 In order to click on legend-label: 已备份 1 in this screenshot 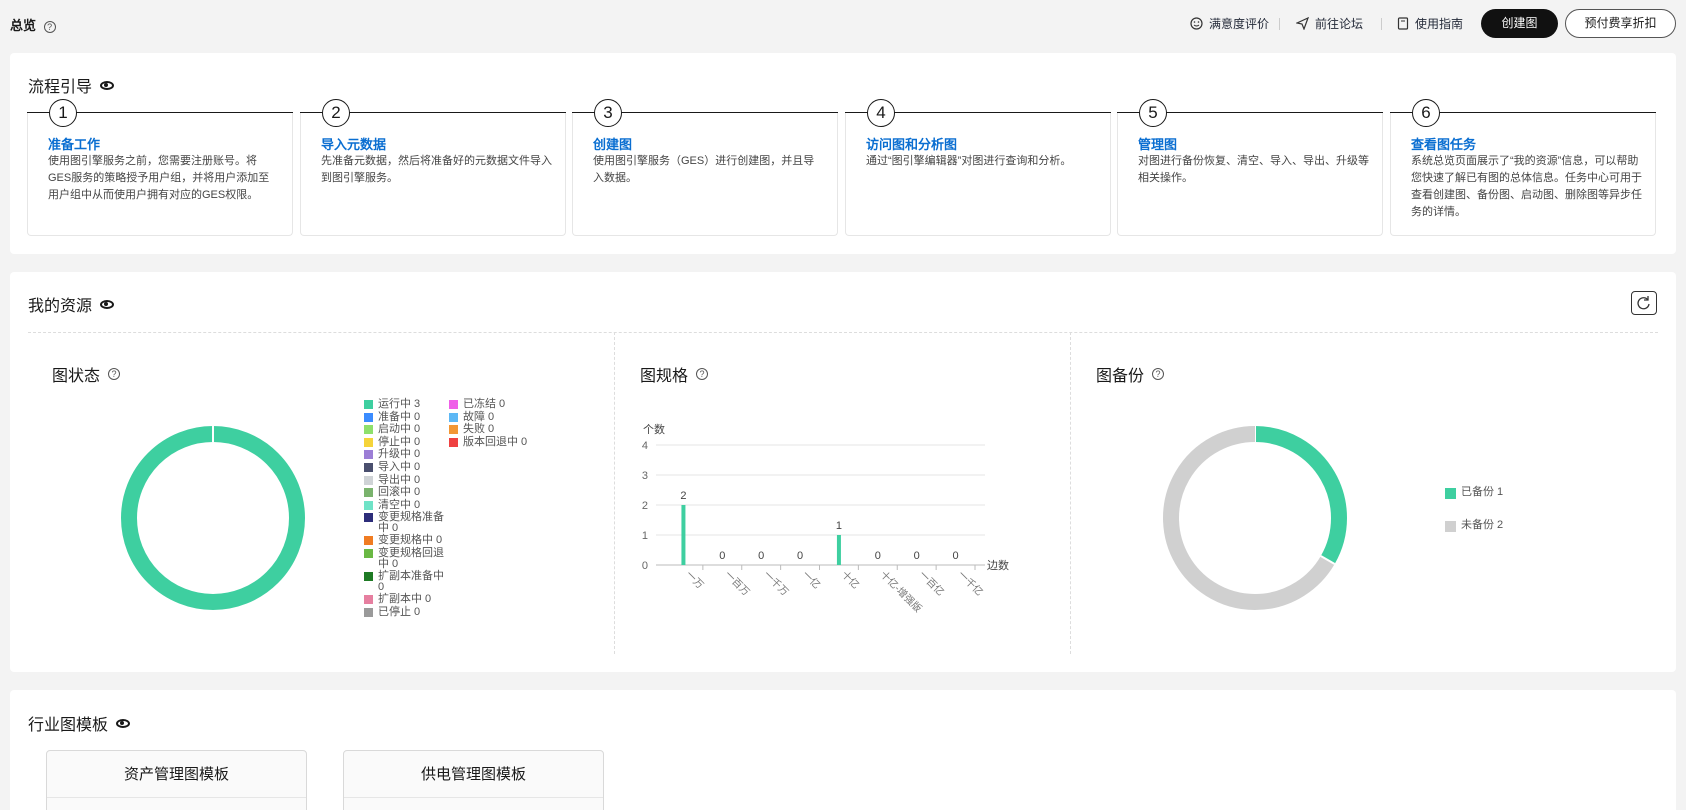, I will do `click(1482, 492)`.